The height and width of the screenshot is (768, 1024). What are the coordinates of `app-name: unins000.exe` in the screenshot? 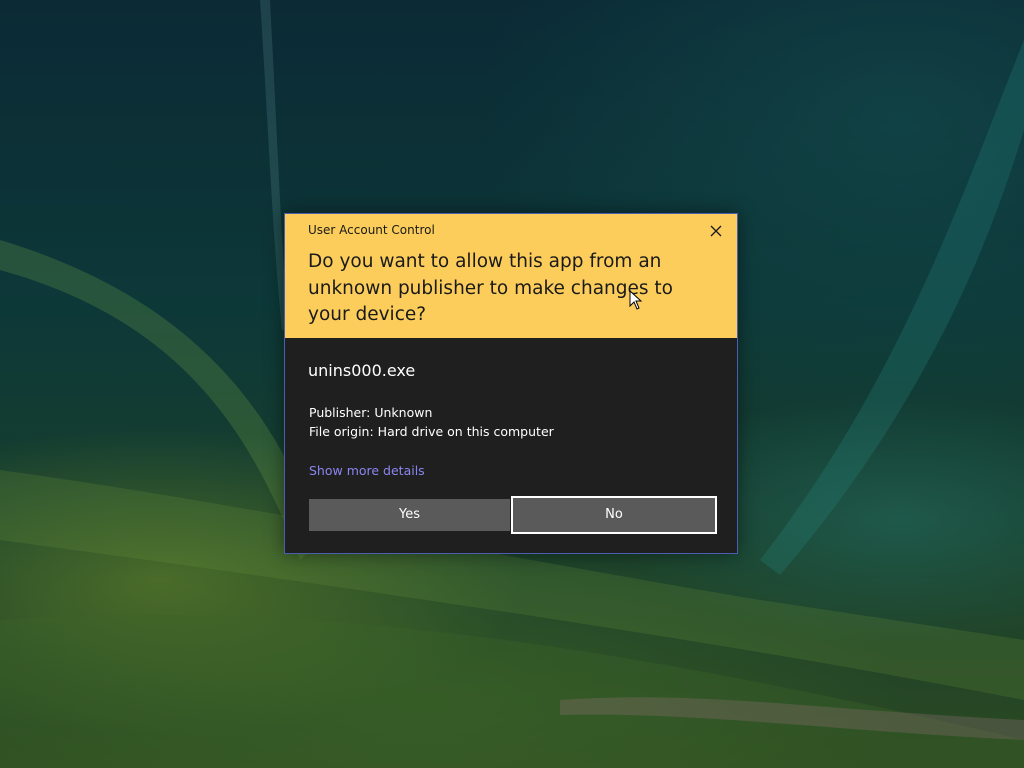 It's located at (362, 370).